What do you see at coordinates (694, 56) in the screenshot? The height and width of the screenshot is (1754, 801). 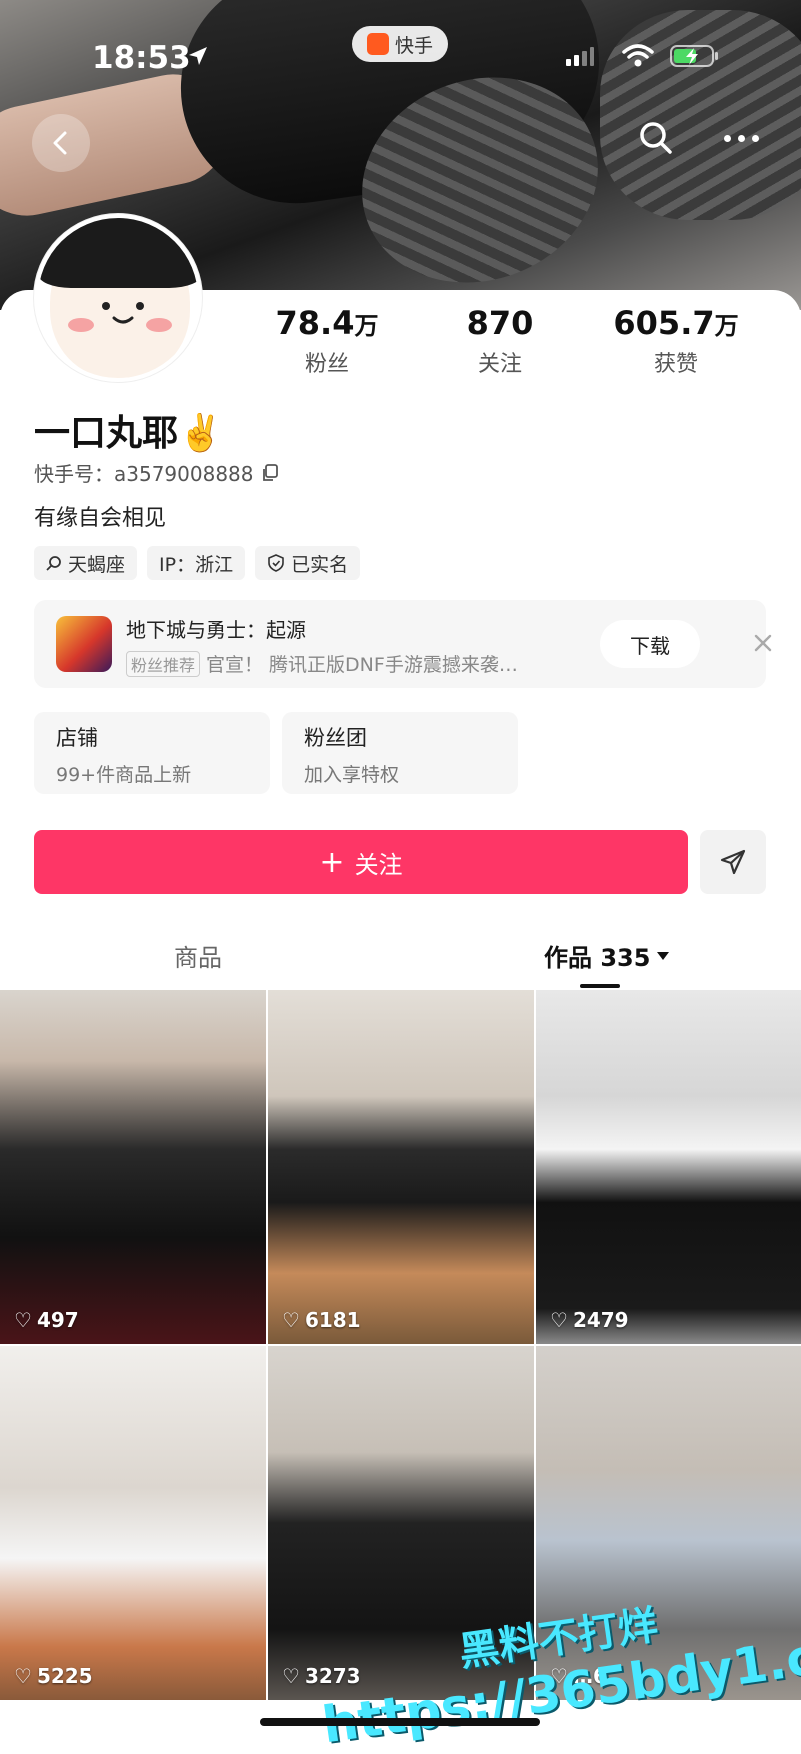 I see `battery-charging-icon` at bounding box center [694, 56].